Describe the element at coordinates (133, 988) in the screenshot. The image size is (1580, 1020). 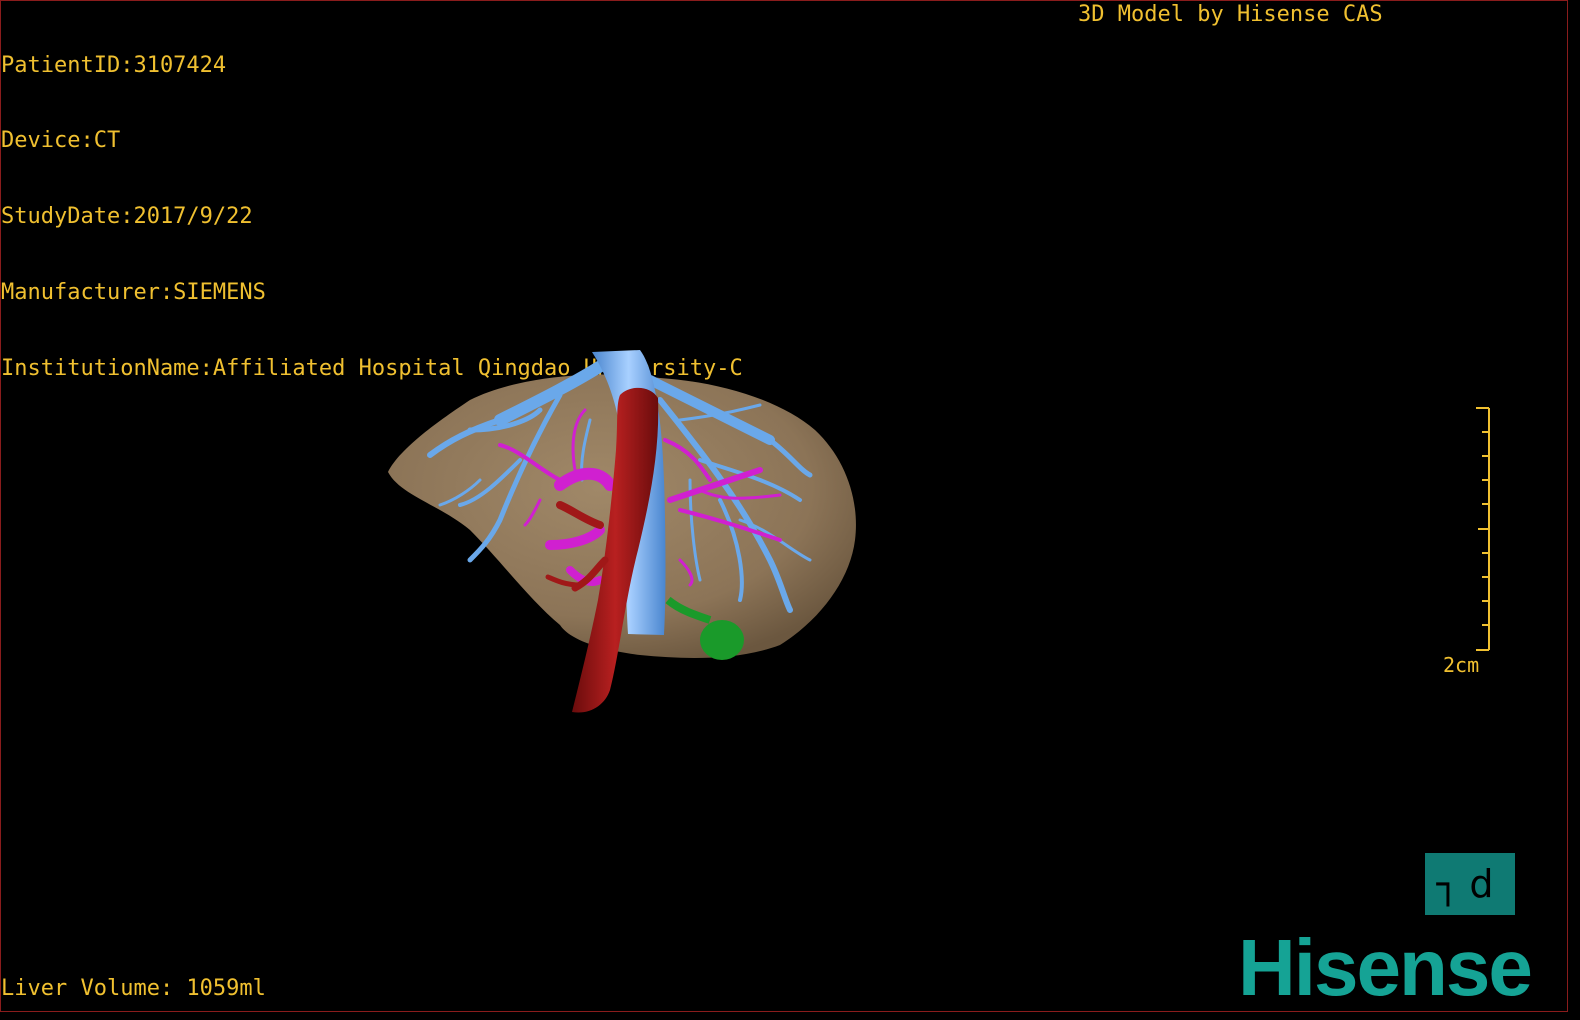
I see `liver-volume-text: Liver Volume: 1059ml` at that location.